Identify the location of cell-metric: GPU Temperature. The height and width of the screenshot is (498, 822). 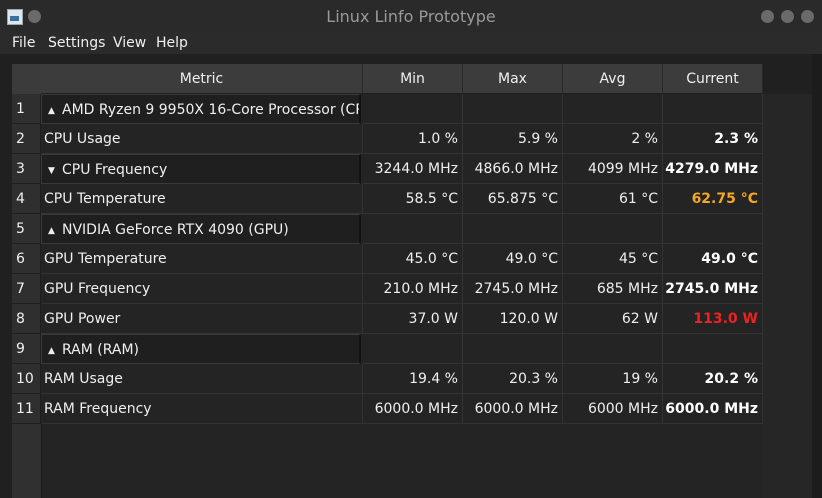
(202, 259).